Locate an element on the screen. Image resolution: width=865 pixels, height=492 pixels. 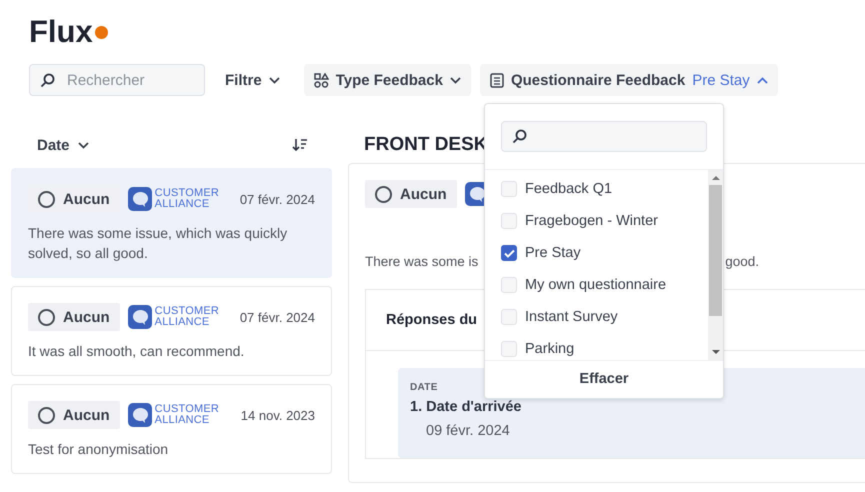
checkbox is located at coordinates (509, 253).